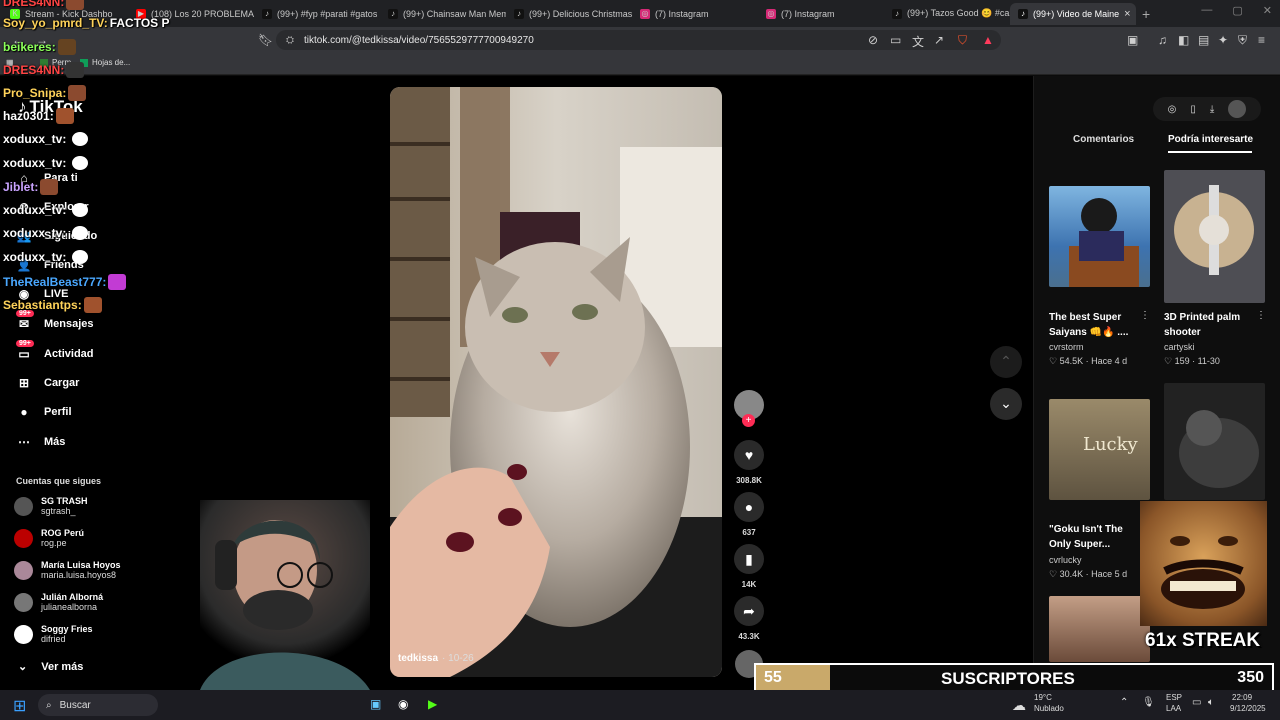 The image size is (1280, 720). What do you see at coordinates (1237, 10) in the screenshot?
I see `maximize-icon: ▢` at bounding box center [1237, 10].